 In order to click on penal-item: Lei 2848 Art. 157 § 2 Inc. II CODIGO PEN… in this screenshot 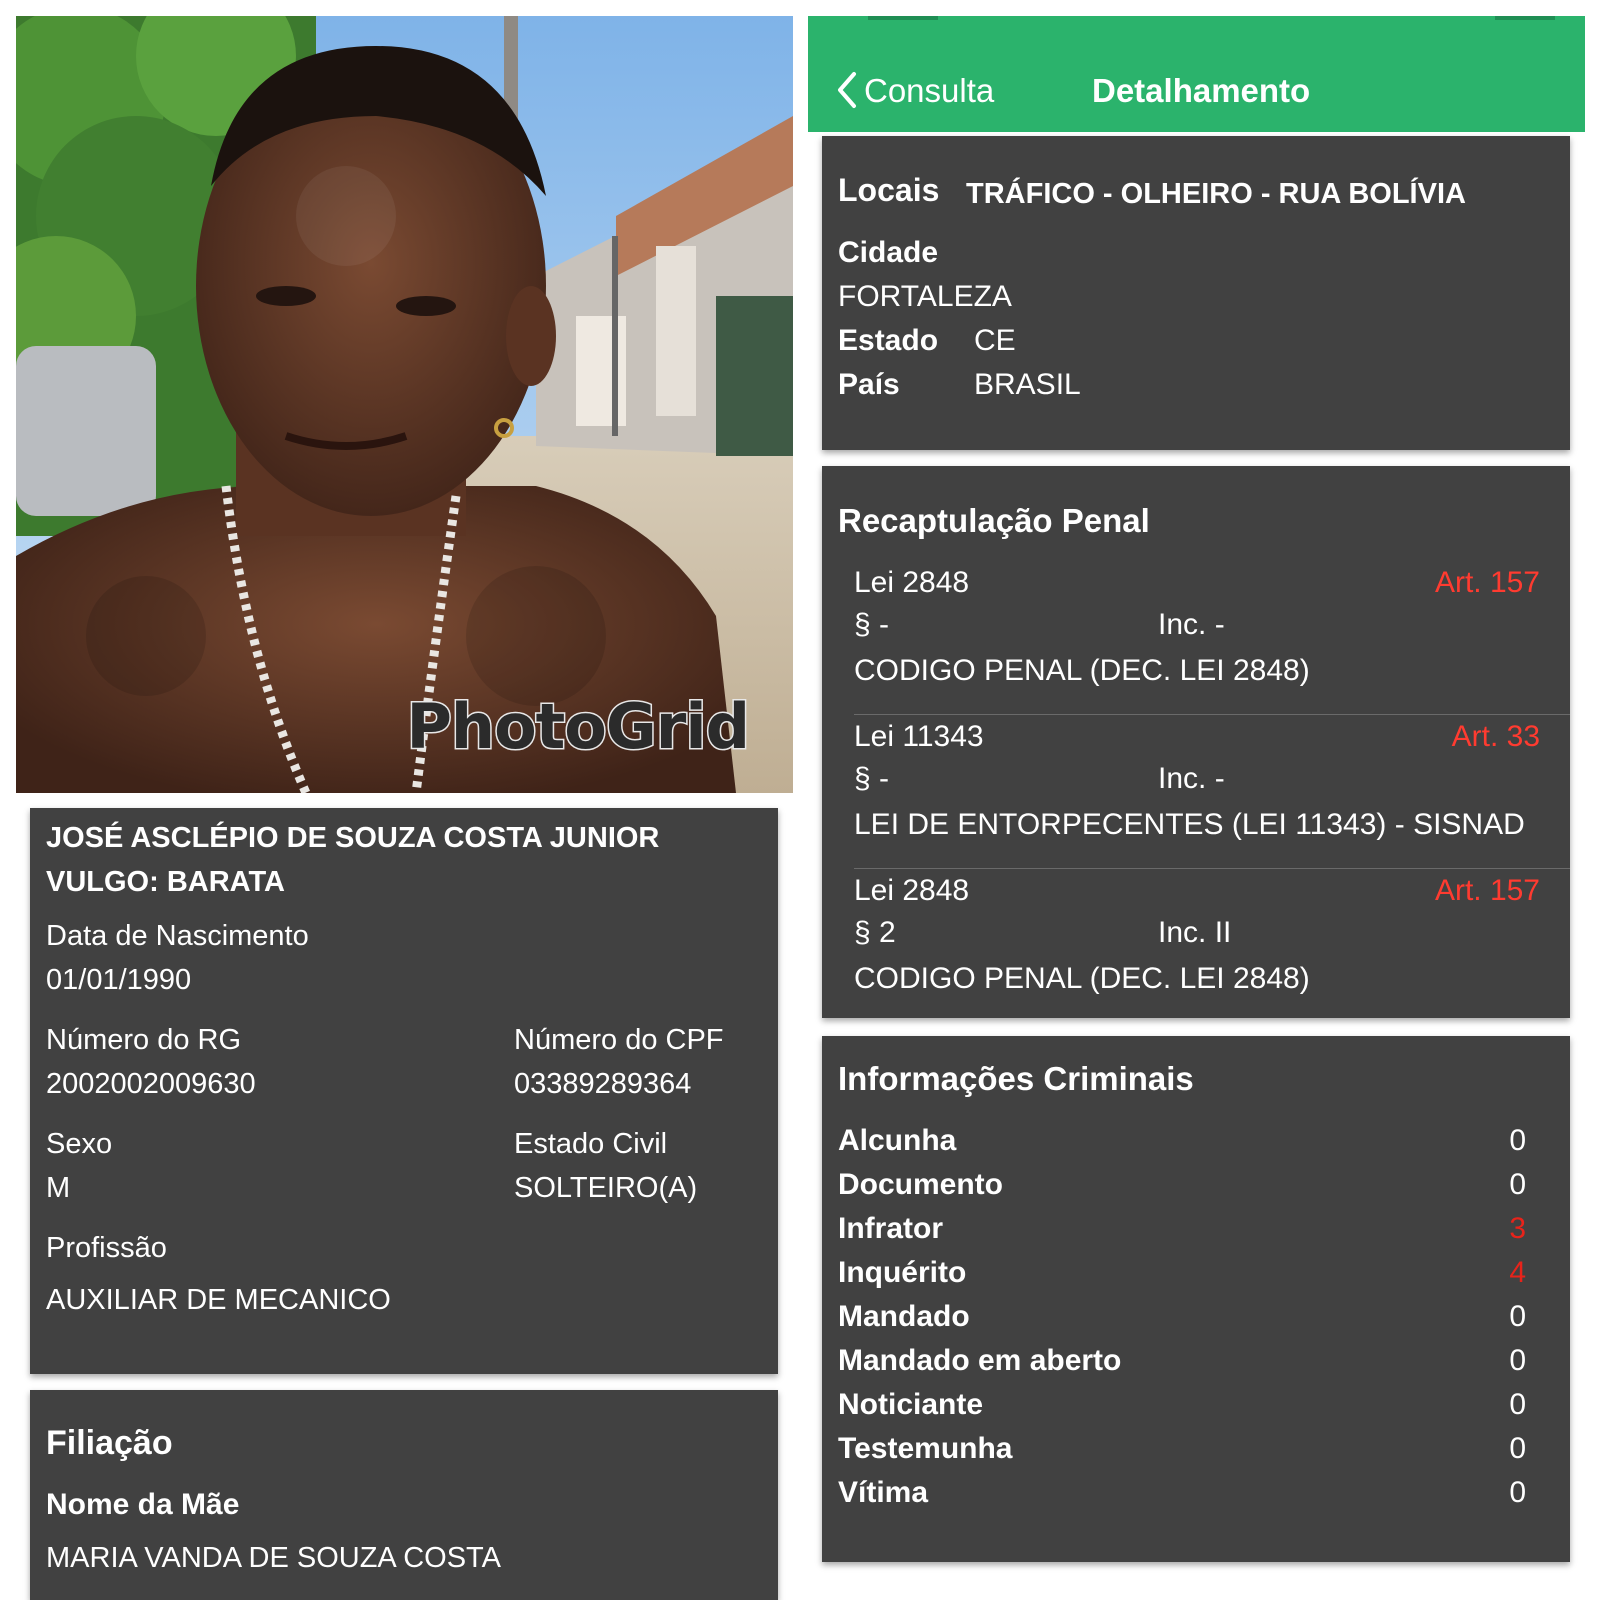, I will do `click(1196, 946)`.